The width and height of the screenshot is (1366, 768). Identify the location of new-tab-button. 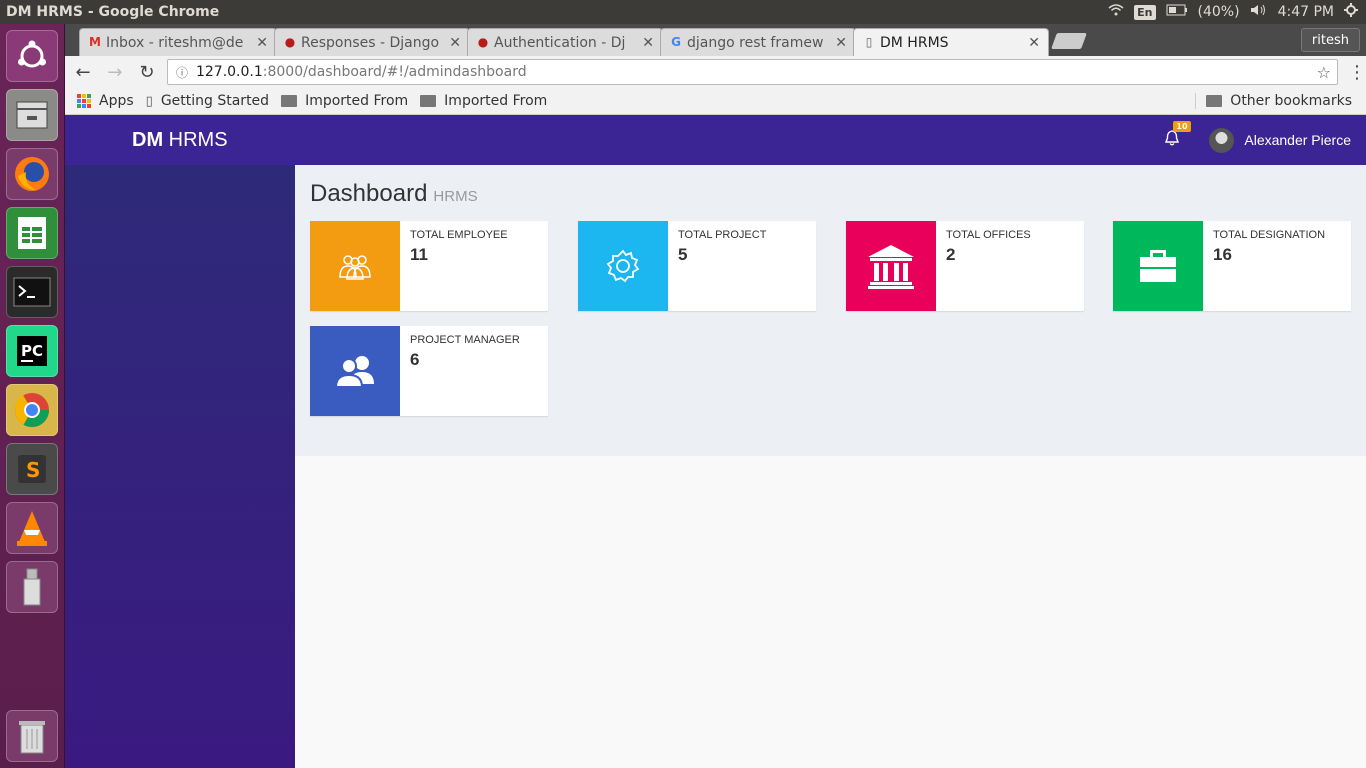
(1069, 41).